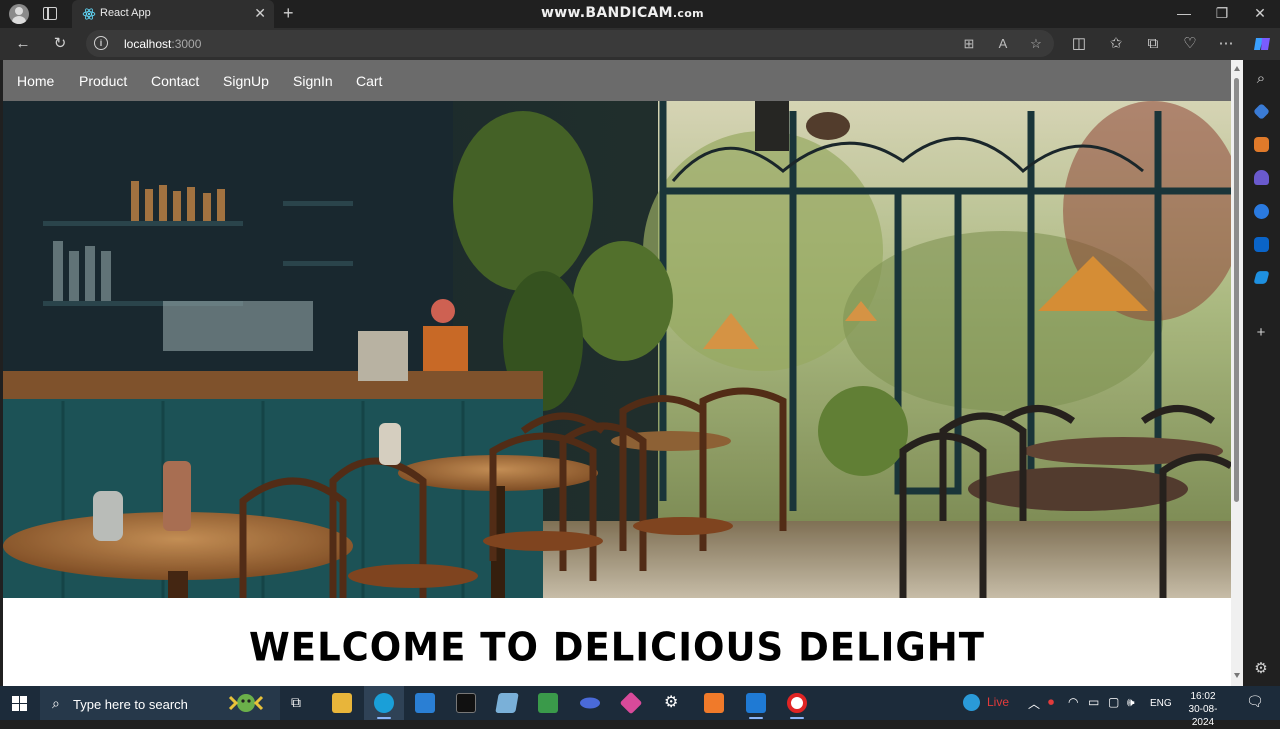 The image size is (1280, 729). I want to click on address-bar: i localhost:3000 ⊞ A ☆, so click(570, 43).